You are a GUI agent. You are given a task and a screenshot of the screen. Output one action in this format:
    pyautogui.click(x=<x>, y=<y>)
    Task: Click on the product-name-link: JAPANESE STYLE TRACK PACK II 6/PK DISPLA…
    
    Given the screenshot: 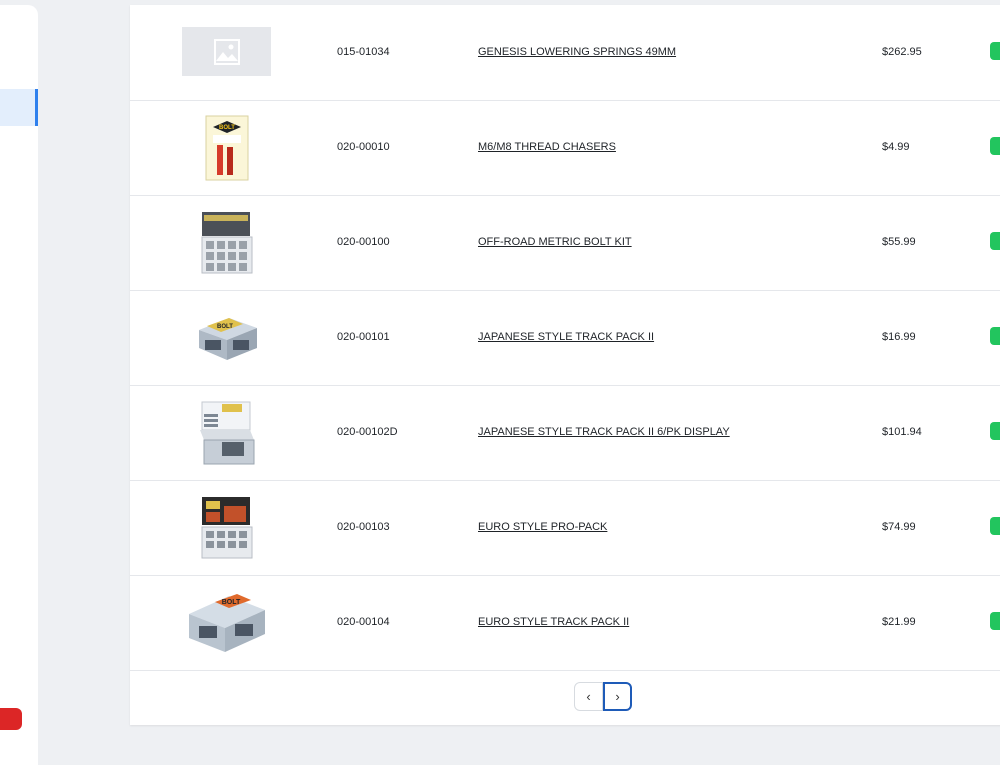 What is the action you would take?
    pyautogui.click(x=604, y=432)
    